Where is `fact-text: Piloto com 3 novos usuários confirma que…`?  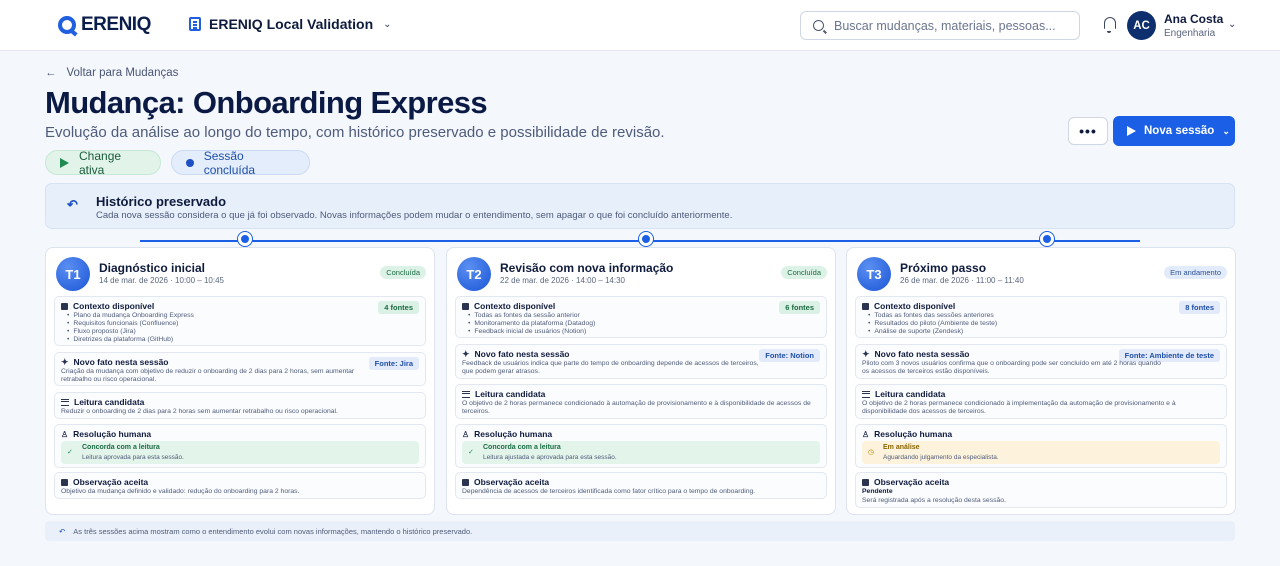 fact-text: Piloto com 3 novos usuários confirma que… is located at coordinates (1011, 367).